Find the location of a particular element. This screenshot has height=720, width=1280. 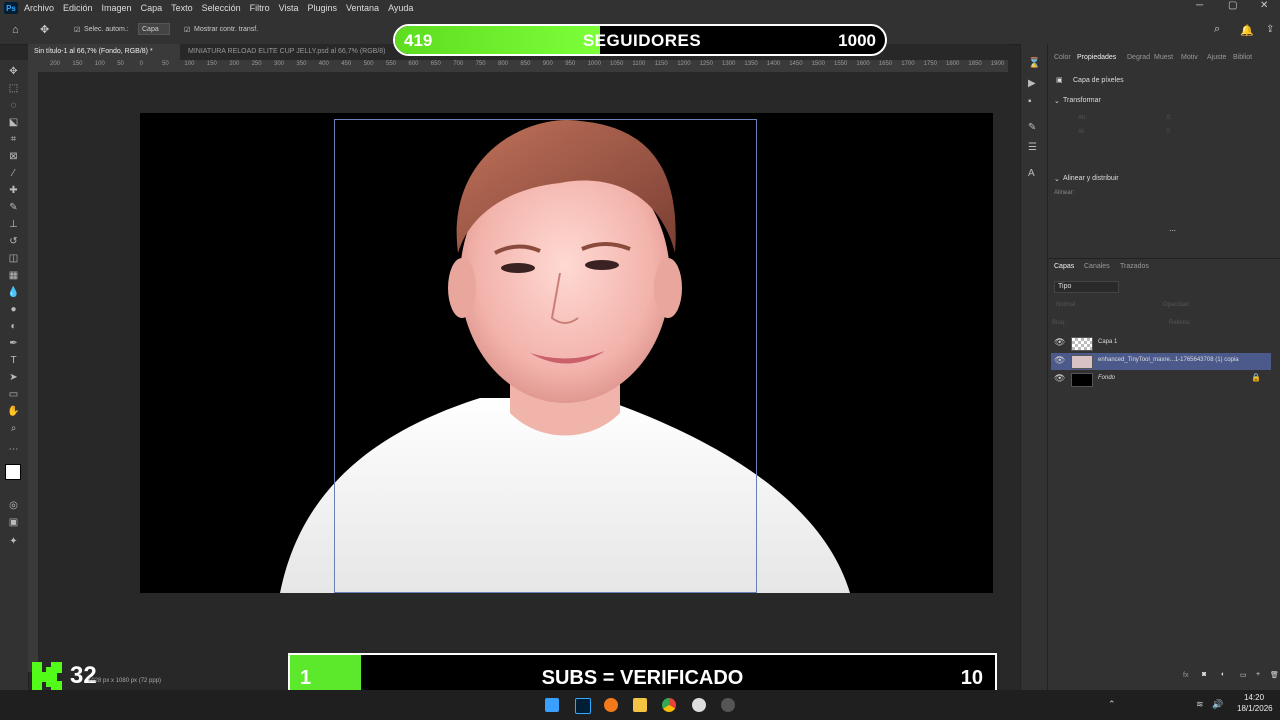

ruler-tick-label: 100 is located at coordinates (99, 64).